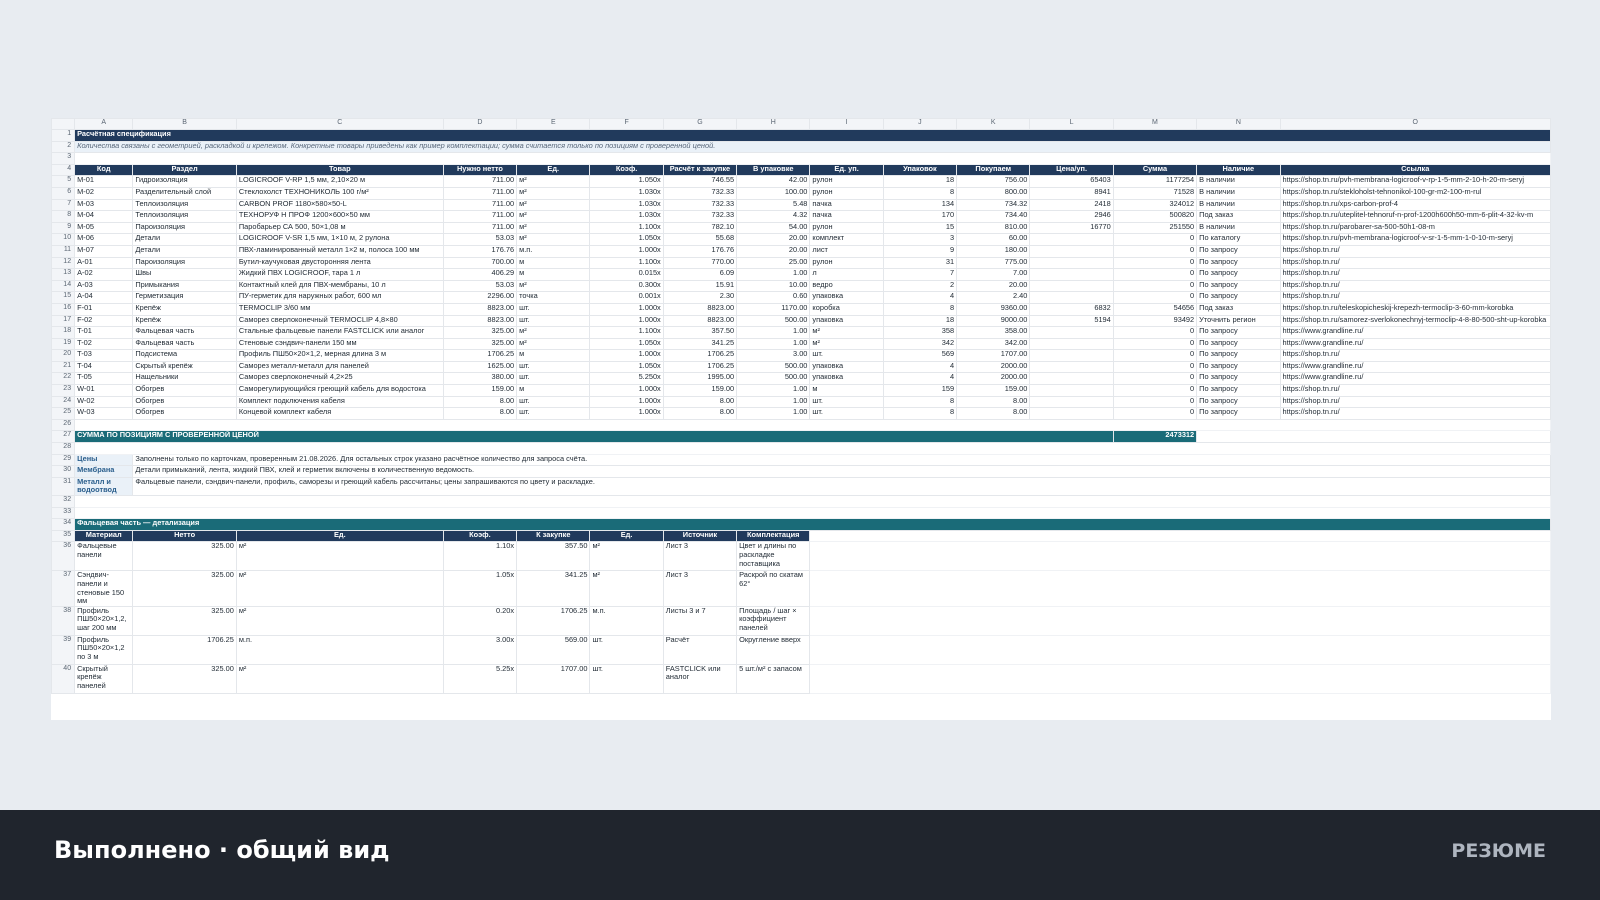 This screenshot has height=900, width=1600. I want to click on detail-cell: м.п., so click(339, 649).